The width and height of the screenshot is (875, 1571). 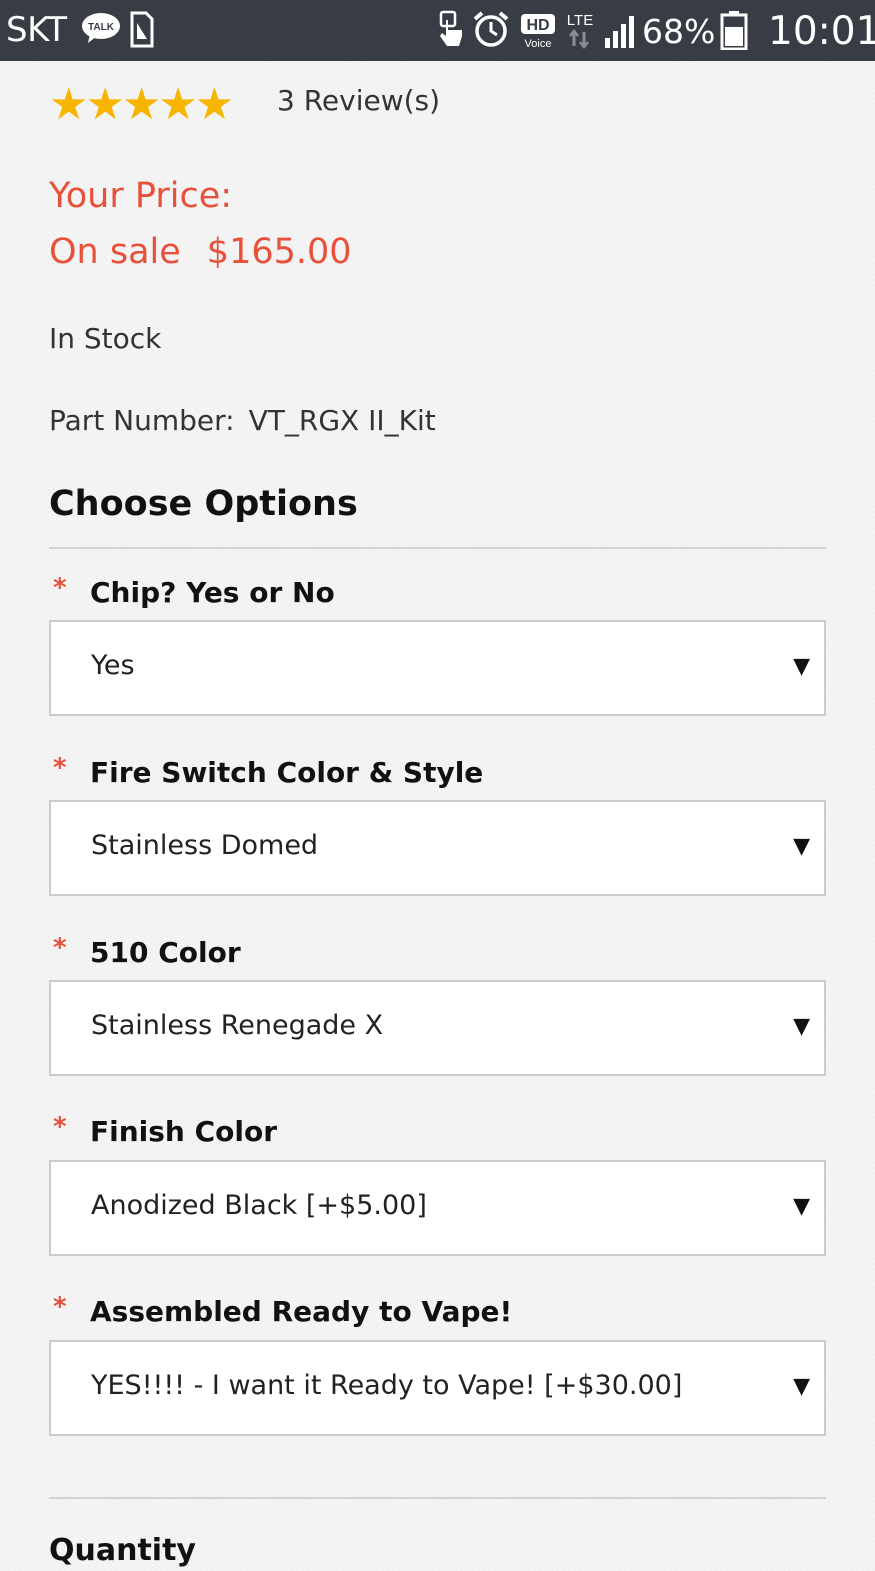 I want to click on talk-icon-text: TALK, so click(x=101, y=27).